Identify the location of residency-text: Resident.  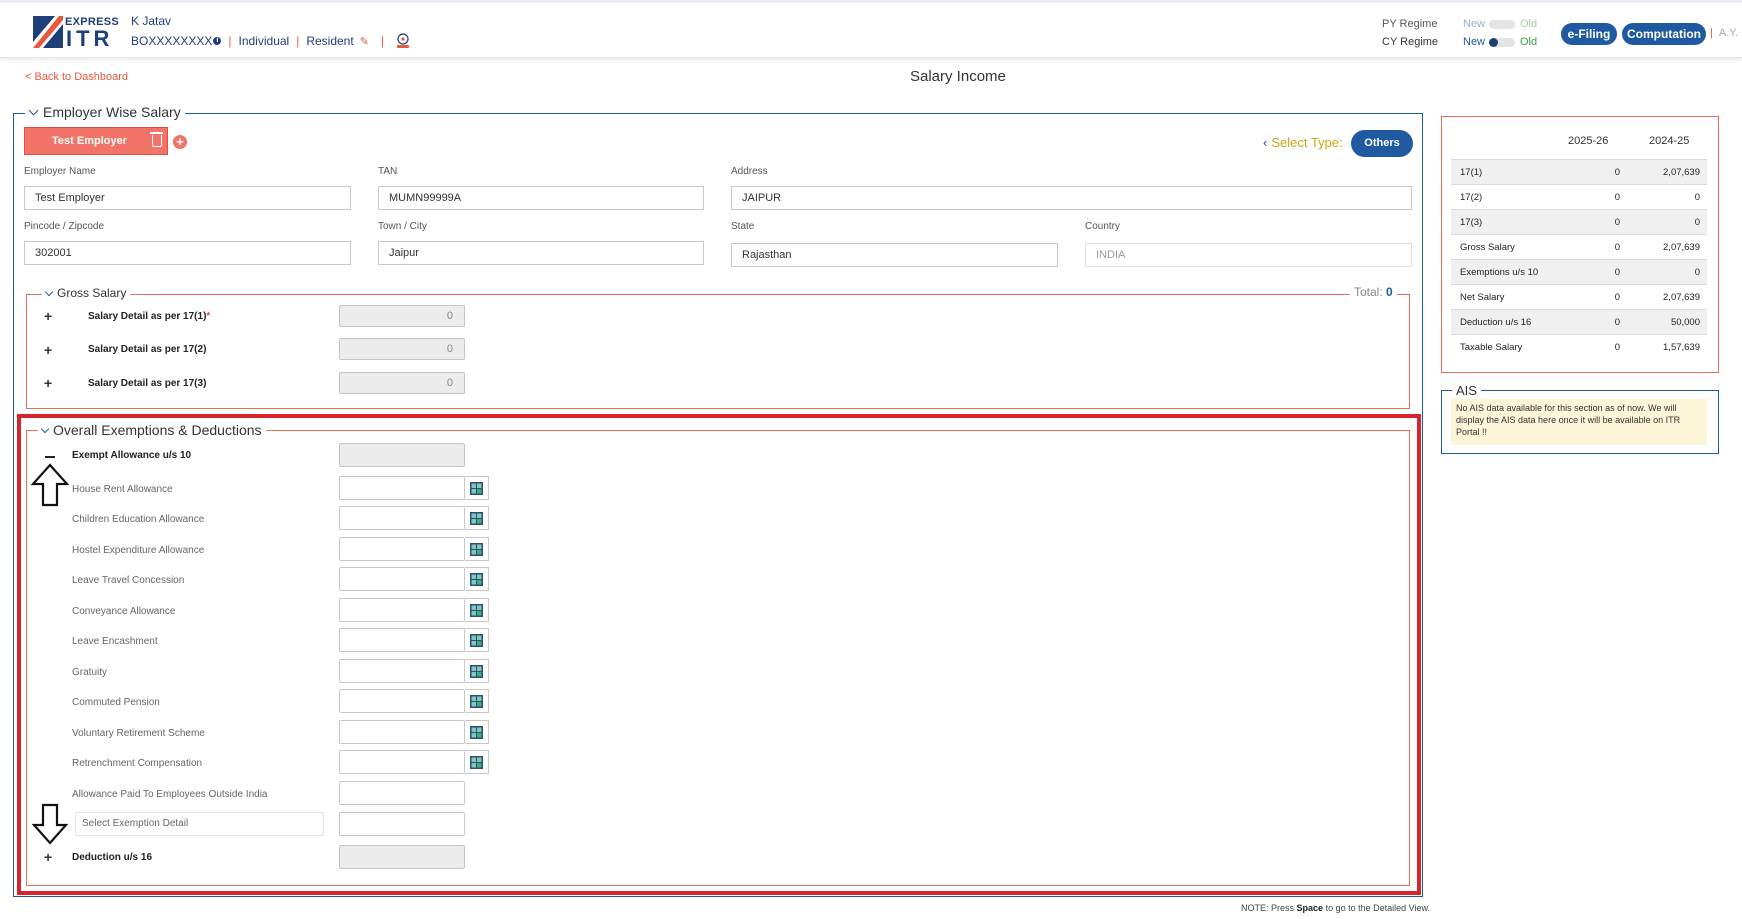
(330, 41).